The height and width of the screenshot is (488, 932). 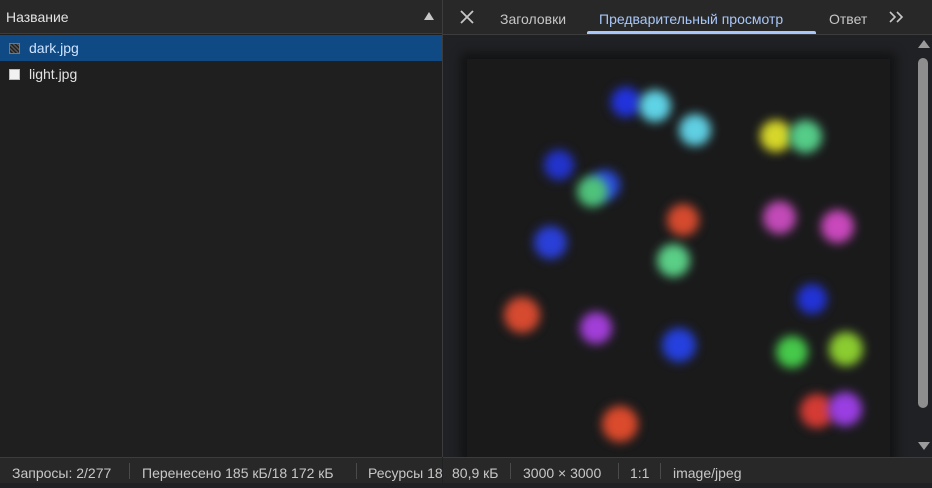 What do you see at coordinates (53, 74) in the screenshot?
I see `request-file-name: light.jpg` at bounding box center [53, 74].